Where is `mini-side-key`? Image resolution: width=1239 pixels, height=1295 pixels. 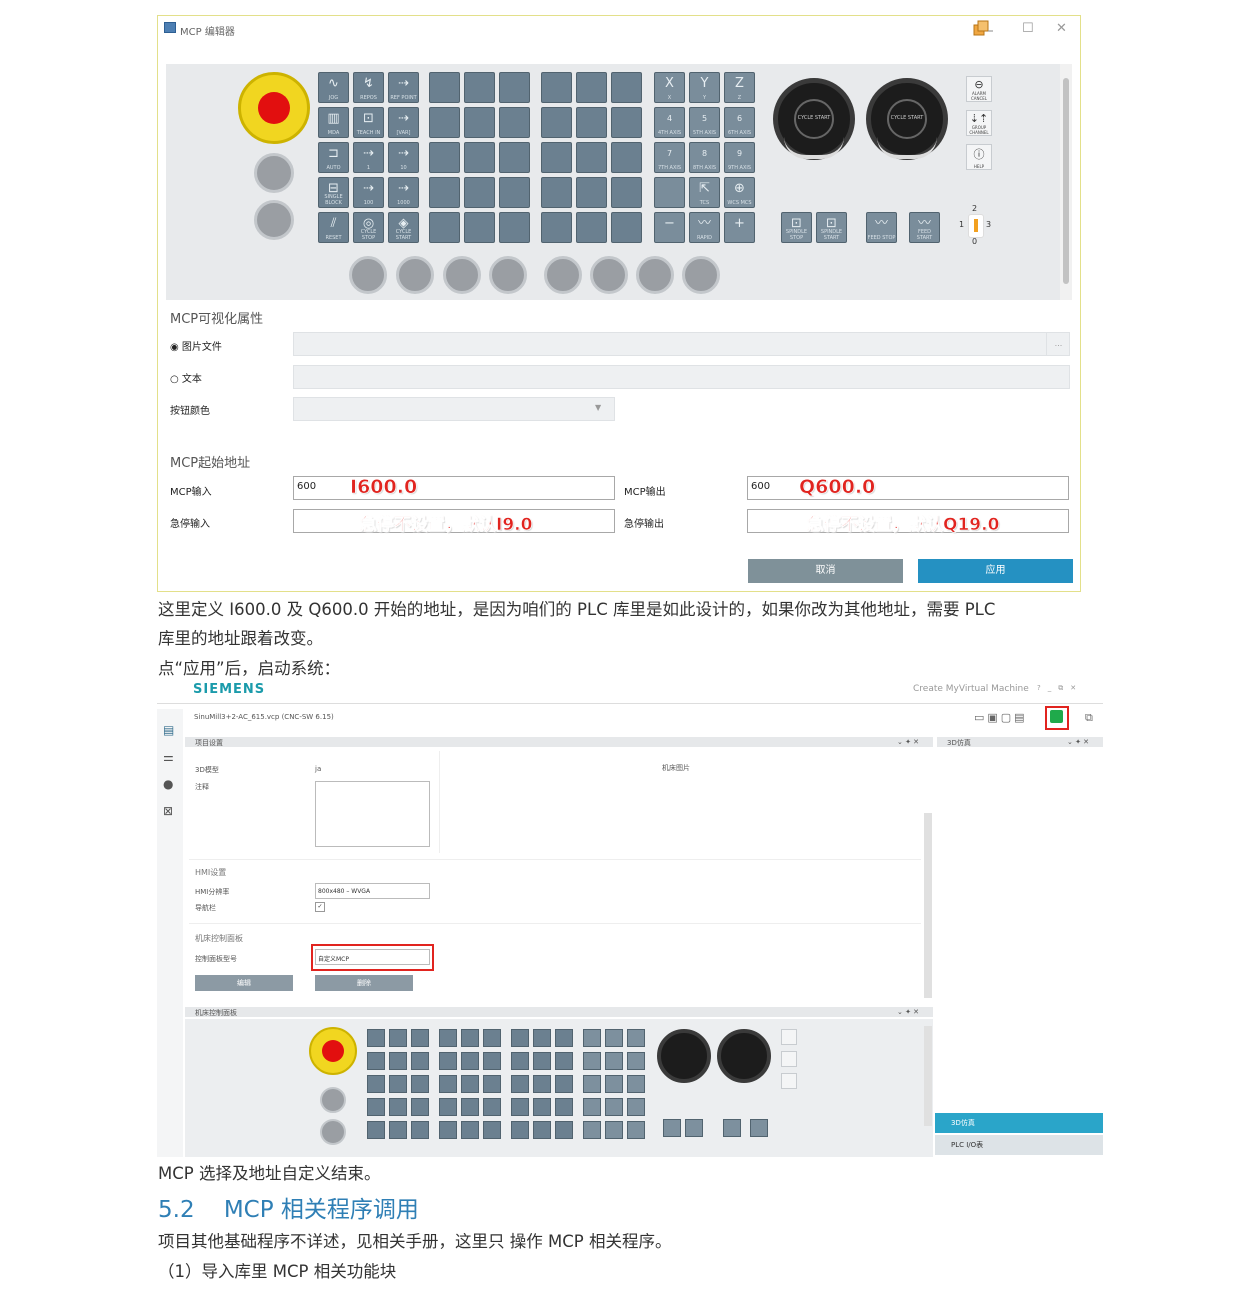
mini-side-key is located at coordinates (789, 1081).